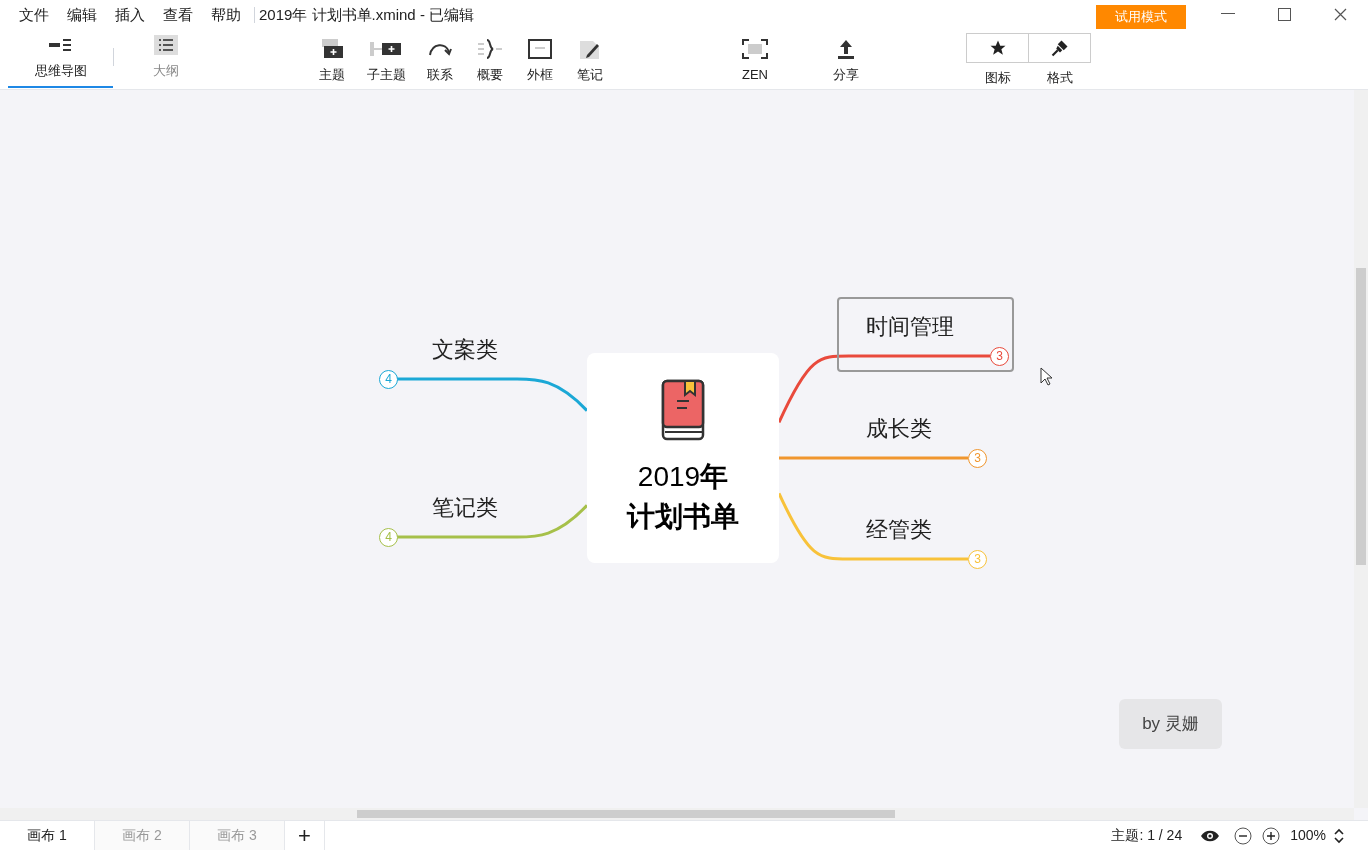  What do you see at coordinates (755, 48) in the screenshot?
I see `fullscreen-icon` at bounding box center [755, 48].